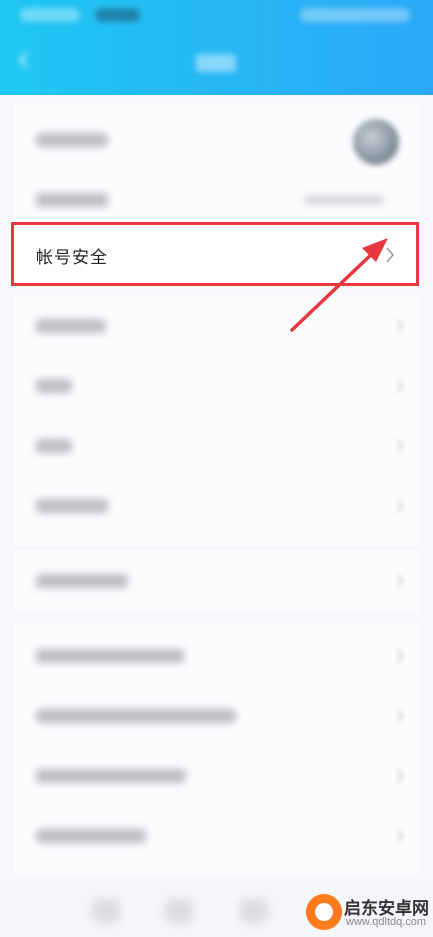 Image resolution: width=433 pixels, height=937 pixels. I want to click on nav-home-icon, so click(179, 911).